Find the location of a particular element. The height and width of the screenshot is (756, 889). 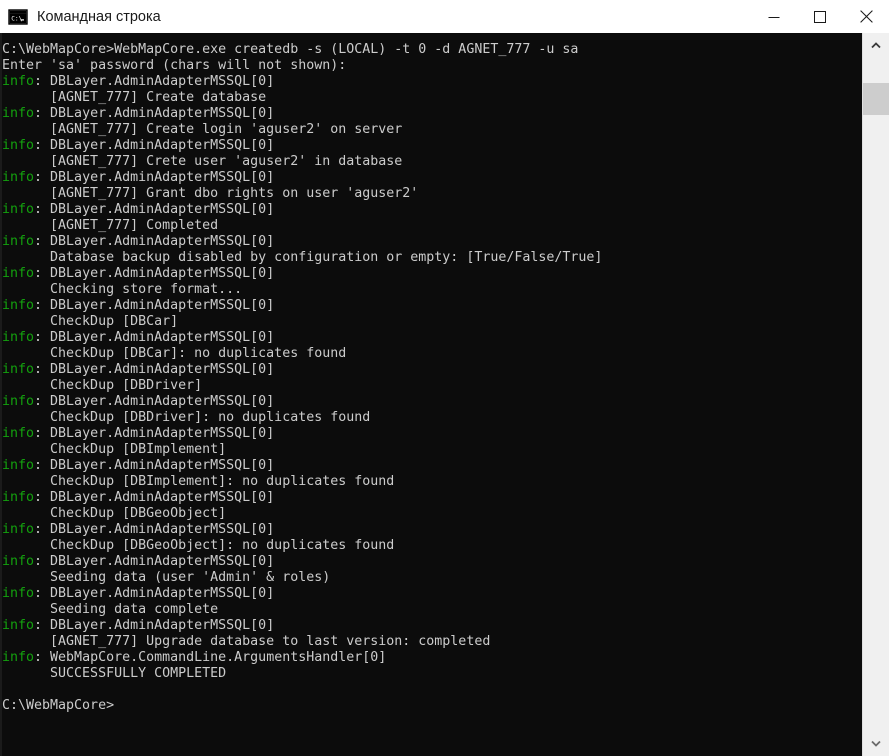

console-line: CheckDup [DBImplement] is located at coordinates (431, 450).